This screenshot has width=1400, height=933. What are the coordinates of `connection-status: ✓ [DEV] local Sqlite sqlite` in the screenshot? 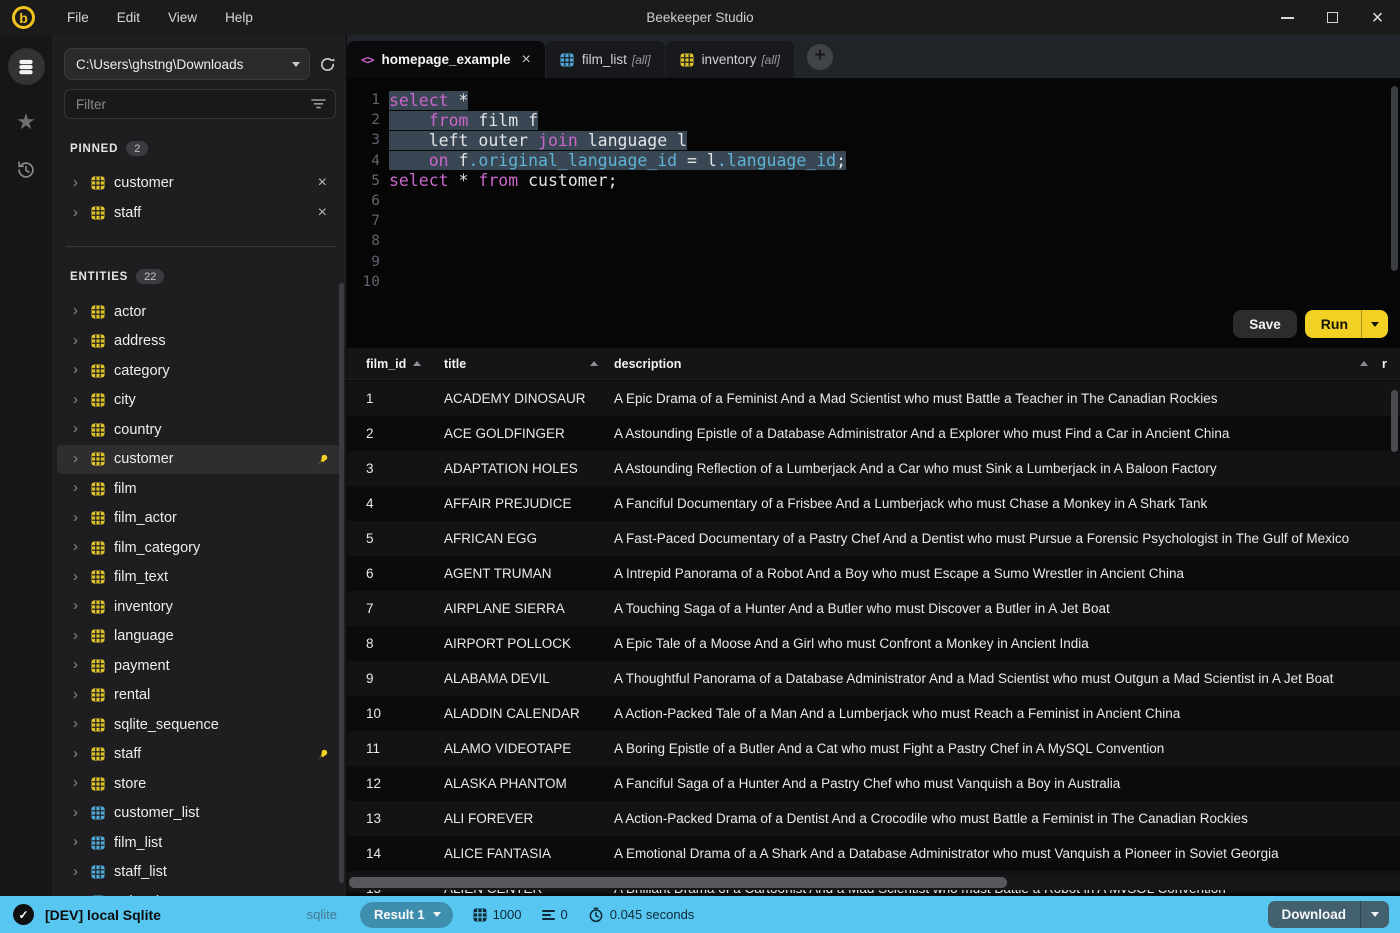 It's located at (173, 914).